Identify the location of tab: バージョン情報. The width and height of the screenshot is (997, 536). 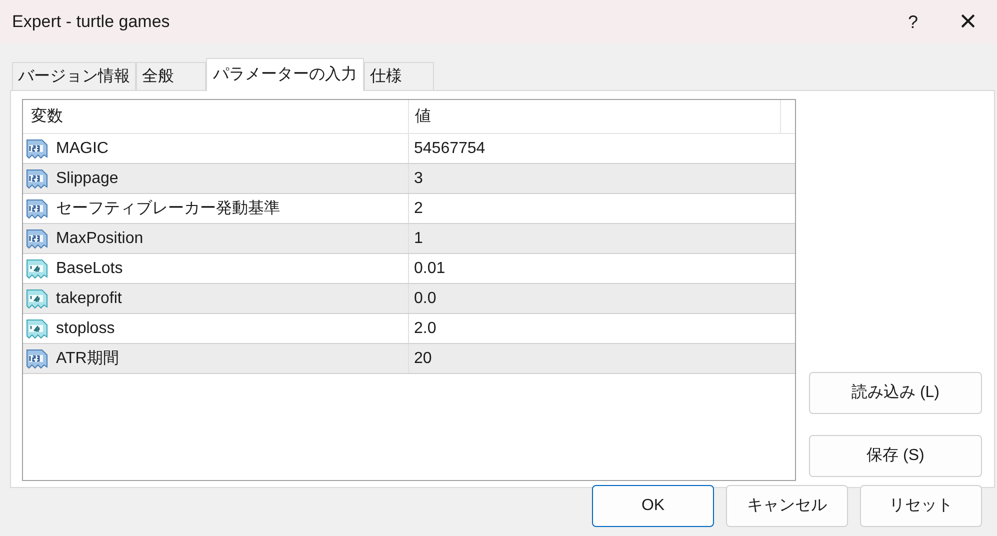
(74, 76).